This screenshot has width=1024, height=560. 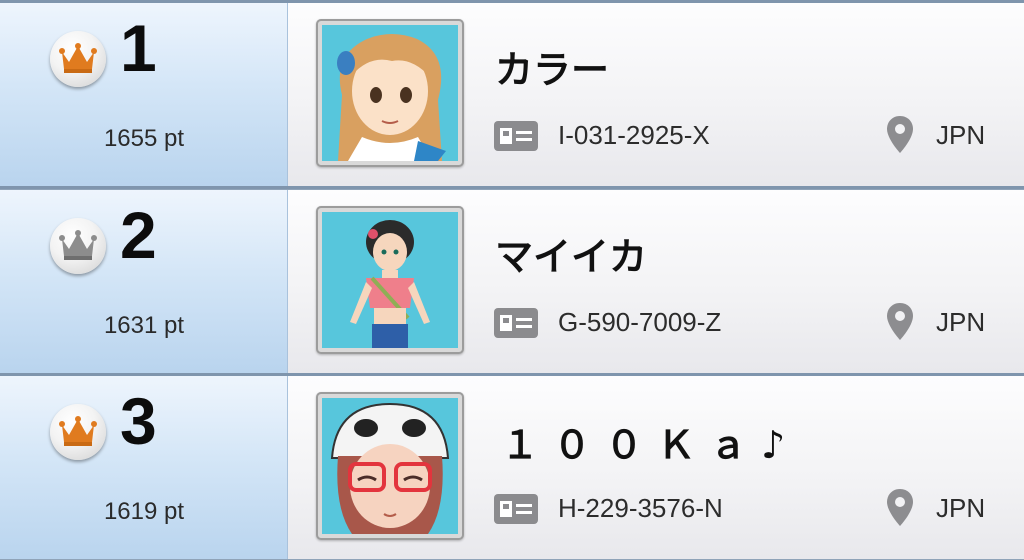 I want to click on rank-panel: 1 1655 pt, so click(x=144, y=94).